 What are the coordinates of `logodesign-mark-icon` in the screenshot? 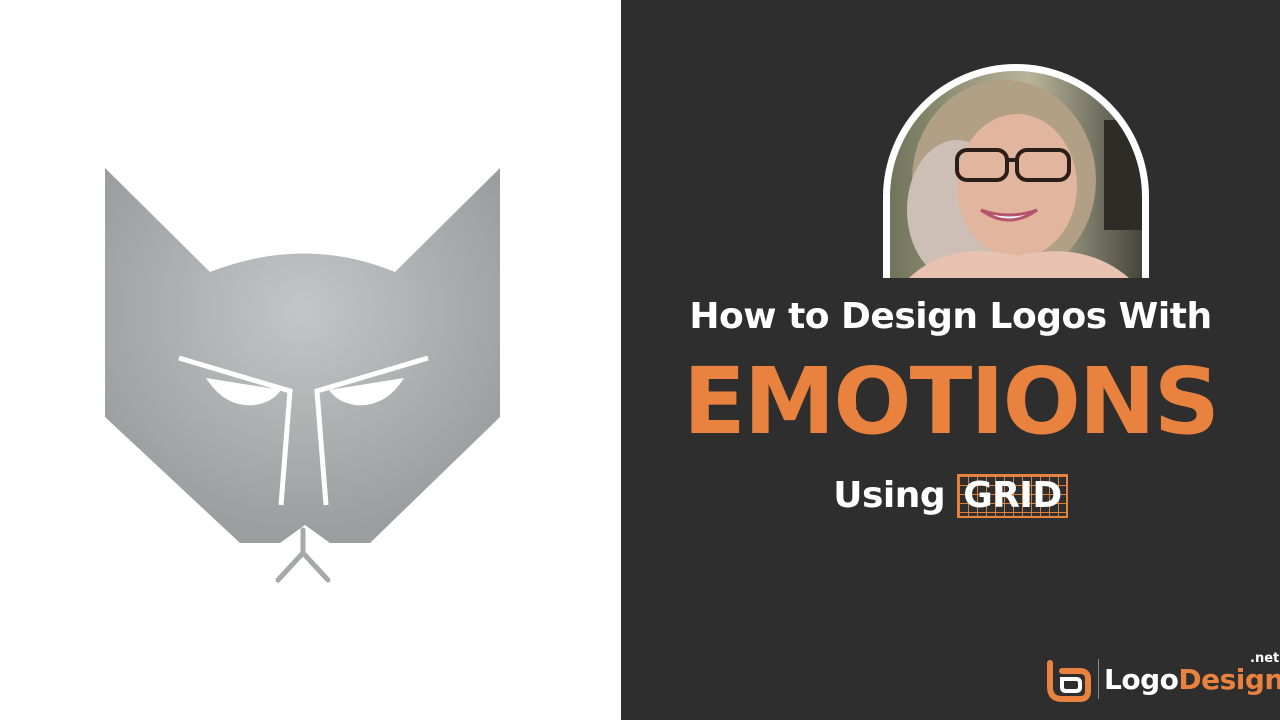 It's located at (1069, 681).